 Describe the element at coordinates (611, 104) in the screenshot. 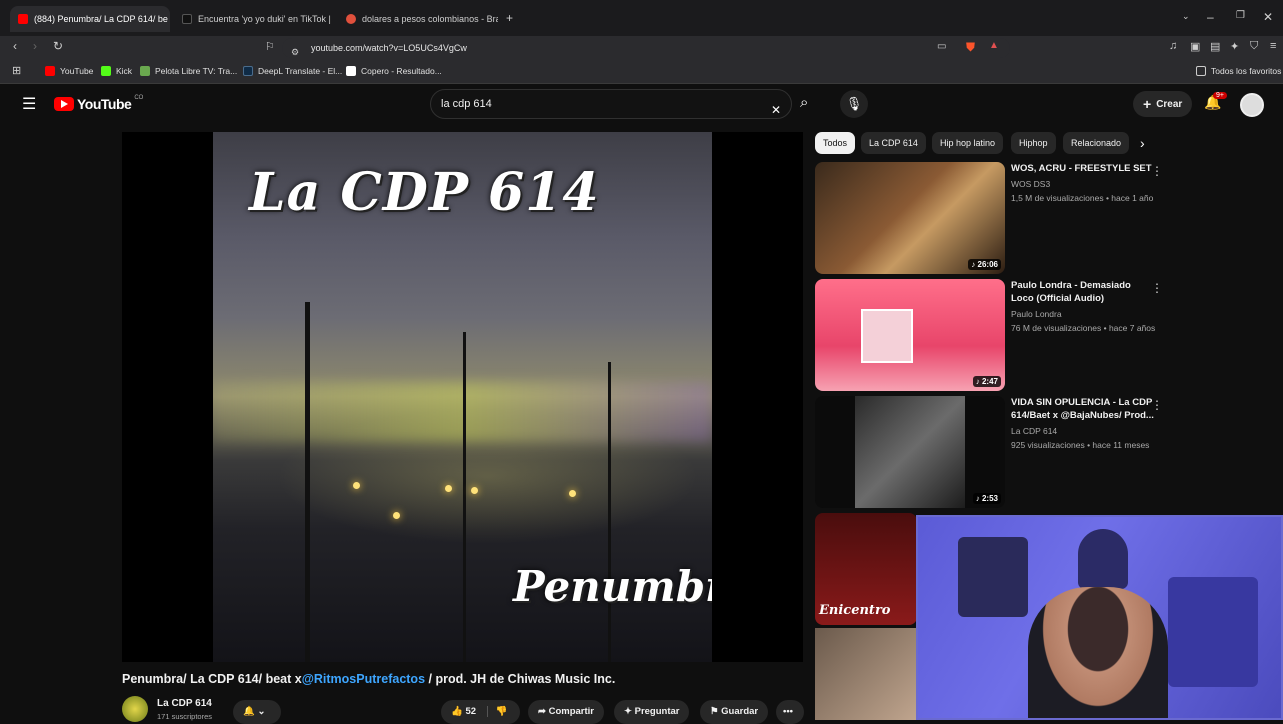

I see `search-input: la cdp 614 ✕` at that location.